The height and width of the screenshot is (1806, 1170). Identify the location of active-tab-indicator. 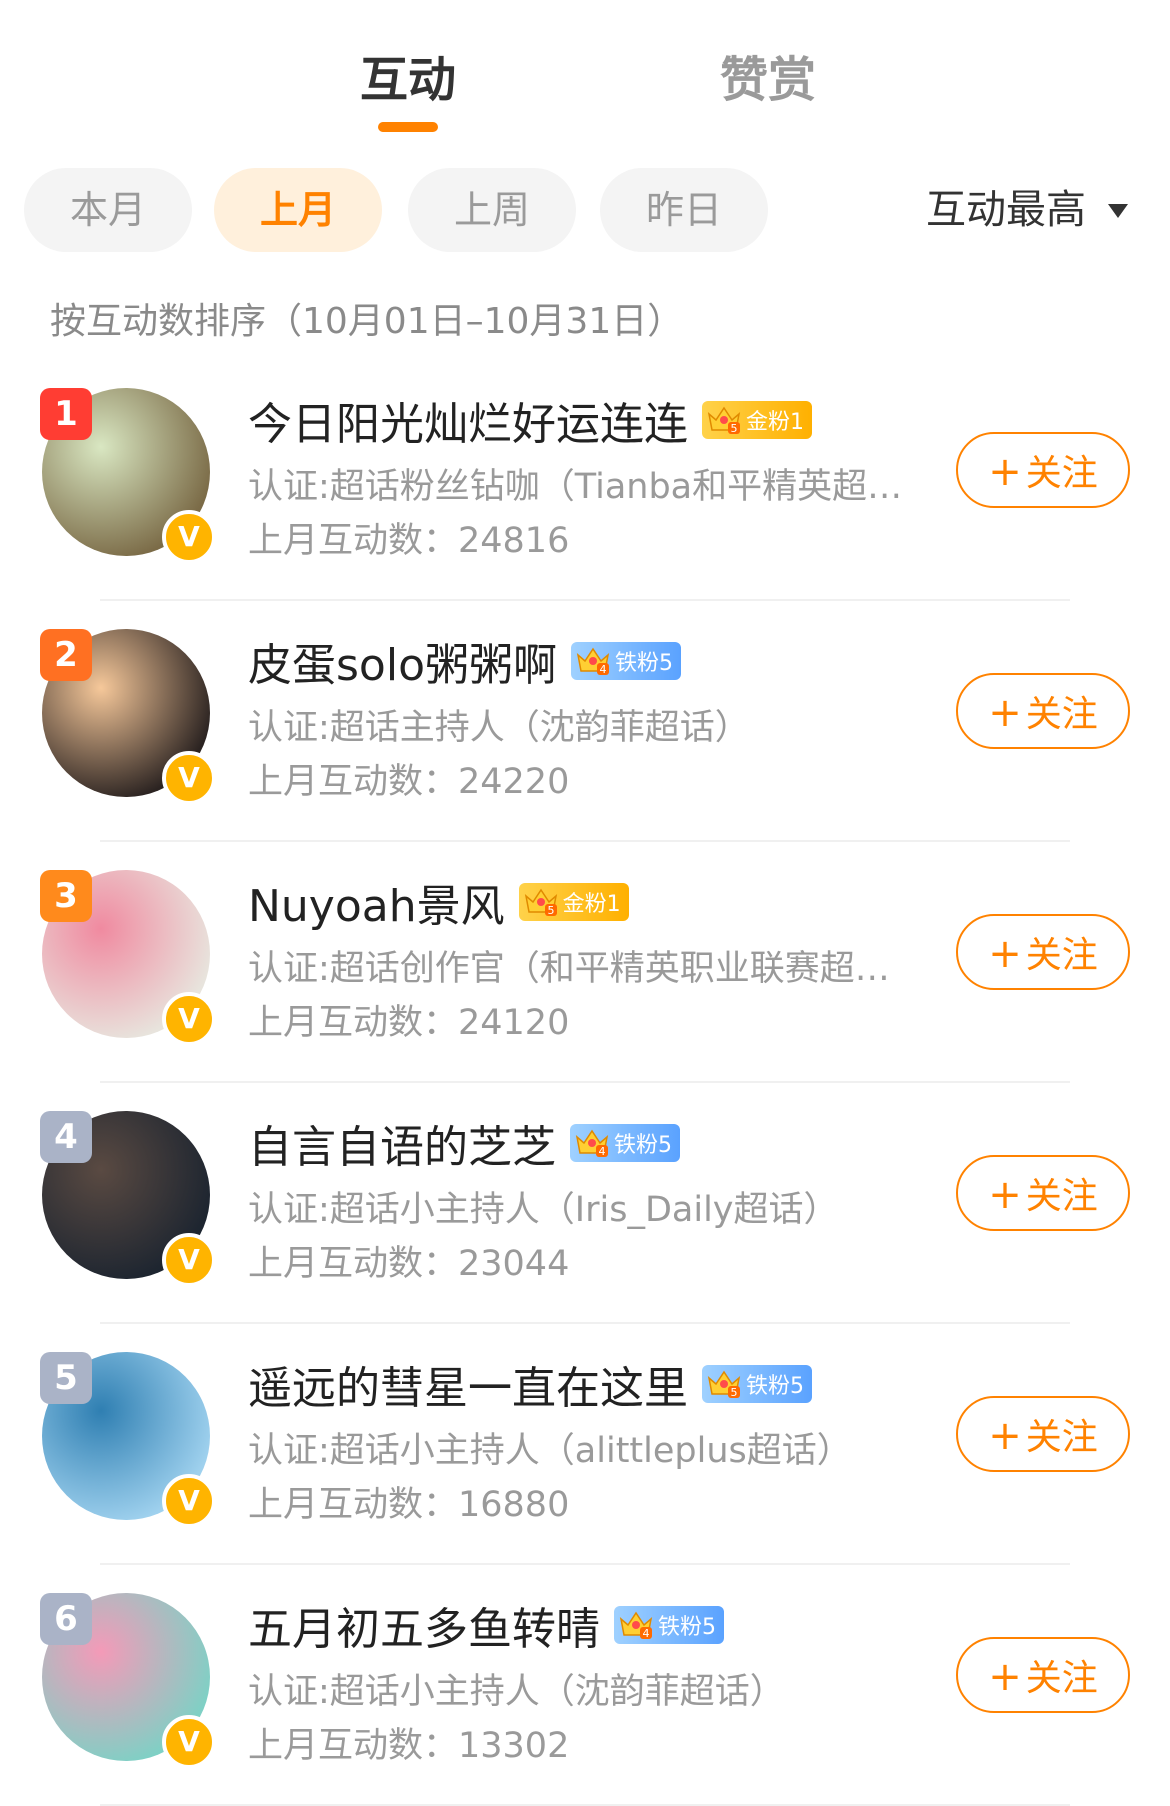
(408, 127).